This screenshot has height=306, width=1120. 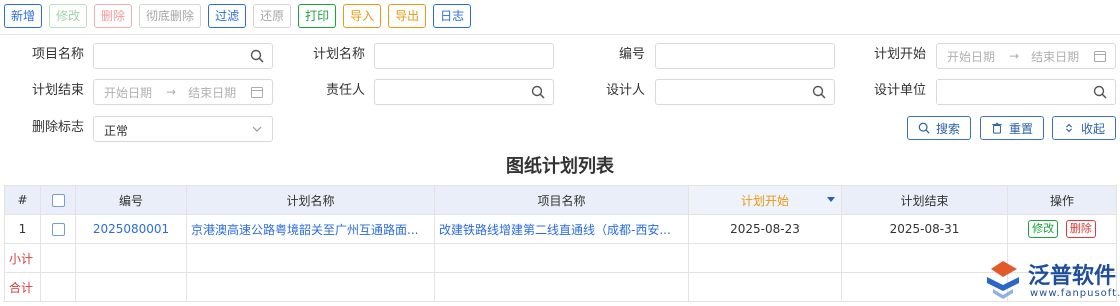 I want to click on deleted-flag-select: 正常, so click(x=183, y=129).